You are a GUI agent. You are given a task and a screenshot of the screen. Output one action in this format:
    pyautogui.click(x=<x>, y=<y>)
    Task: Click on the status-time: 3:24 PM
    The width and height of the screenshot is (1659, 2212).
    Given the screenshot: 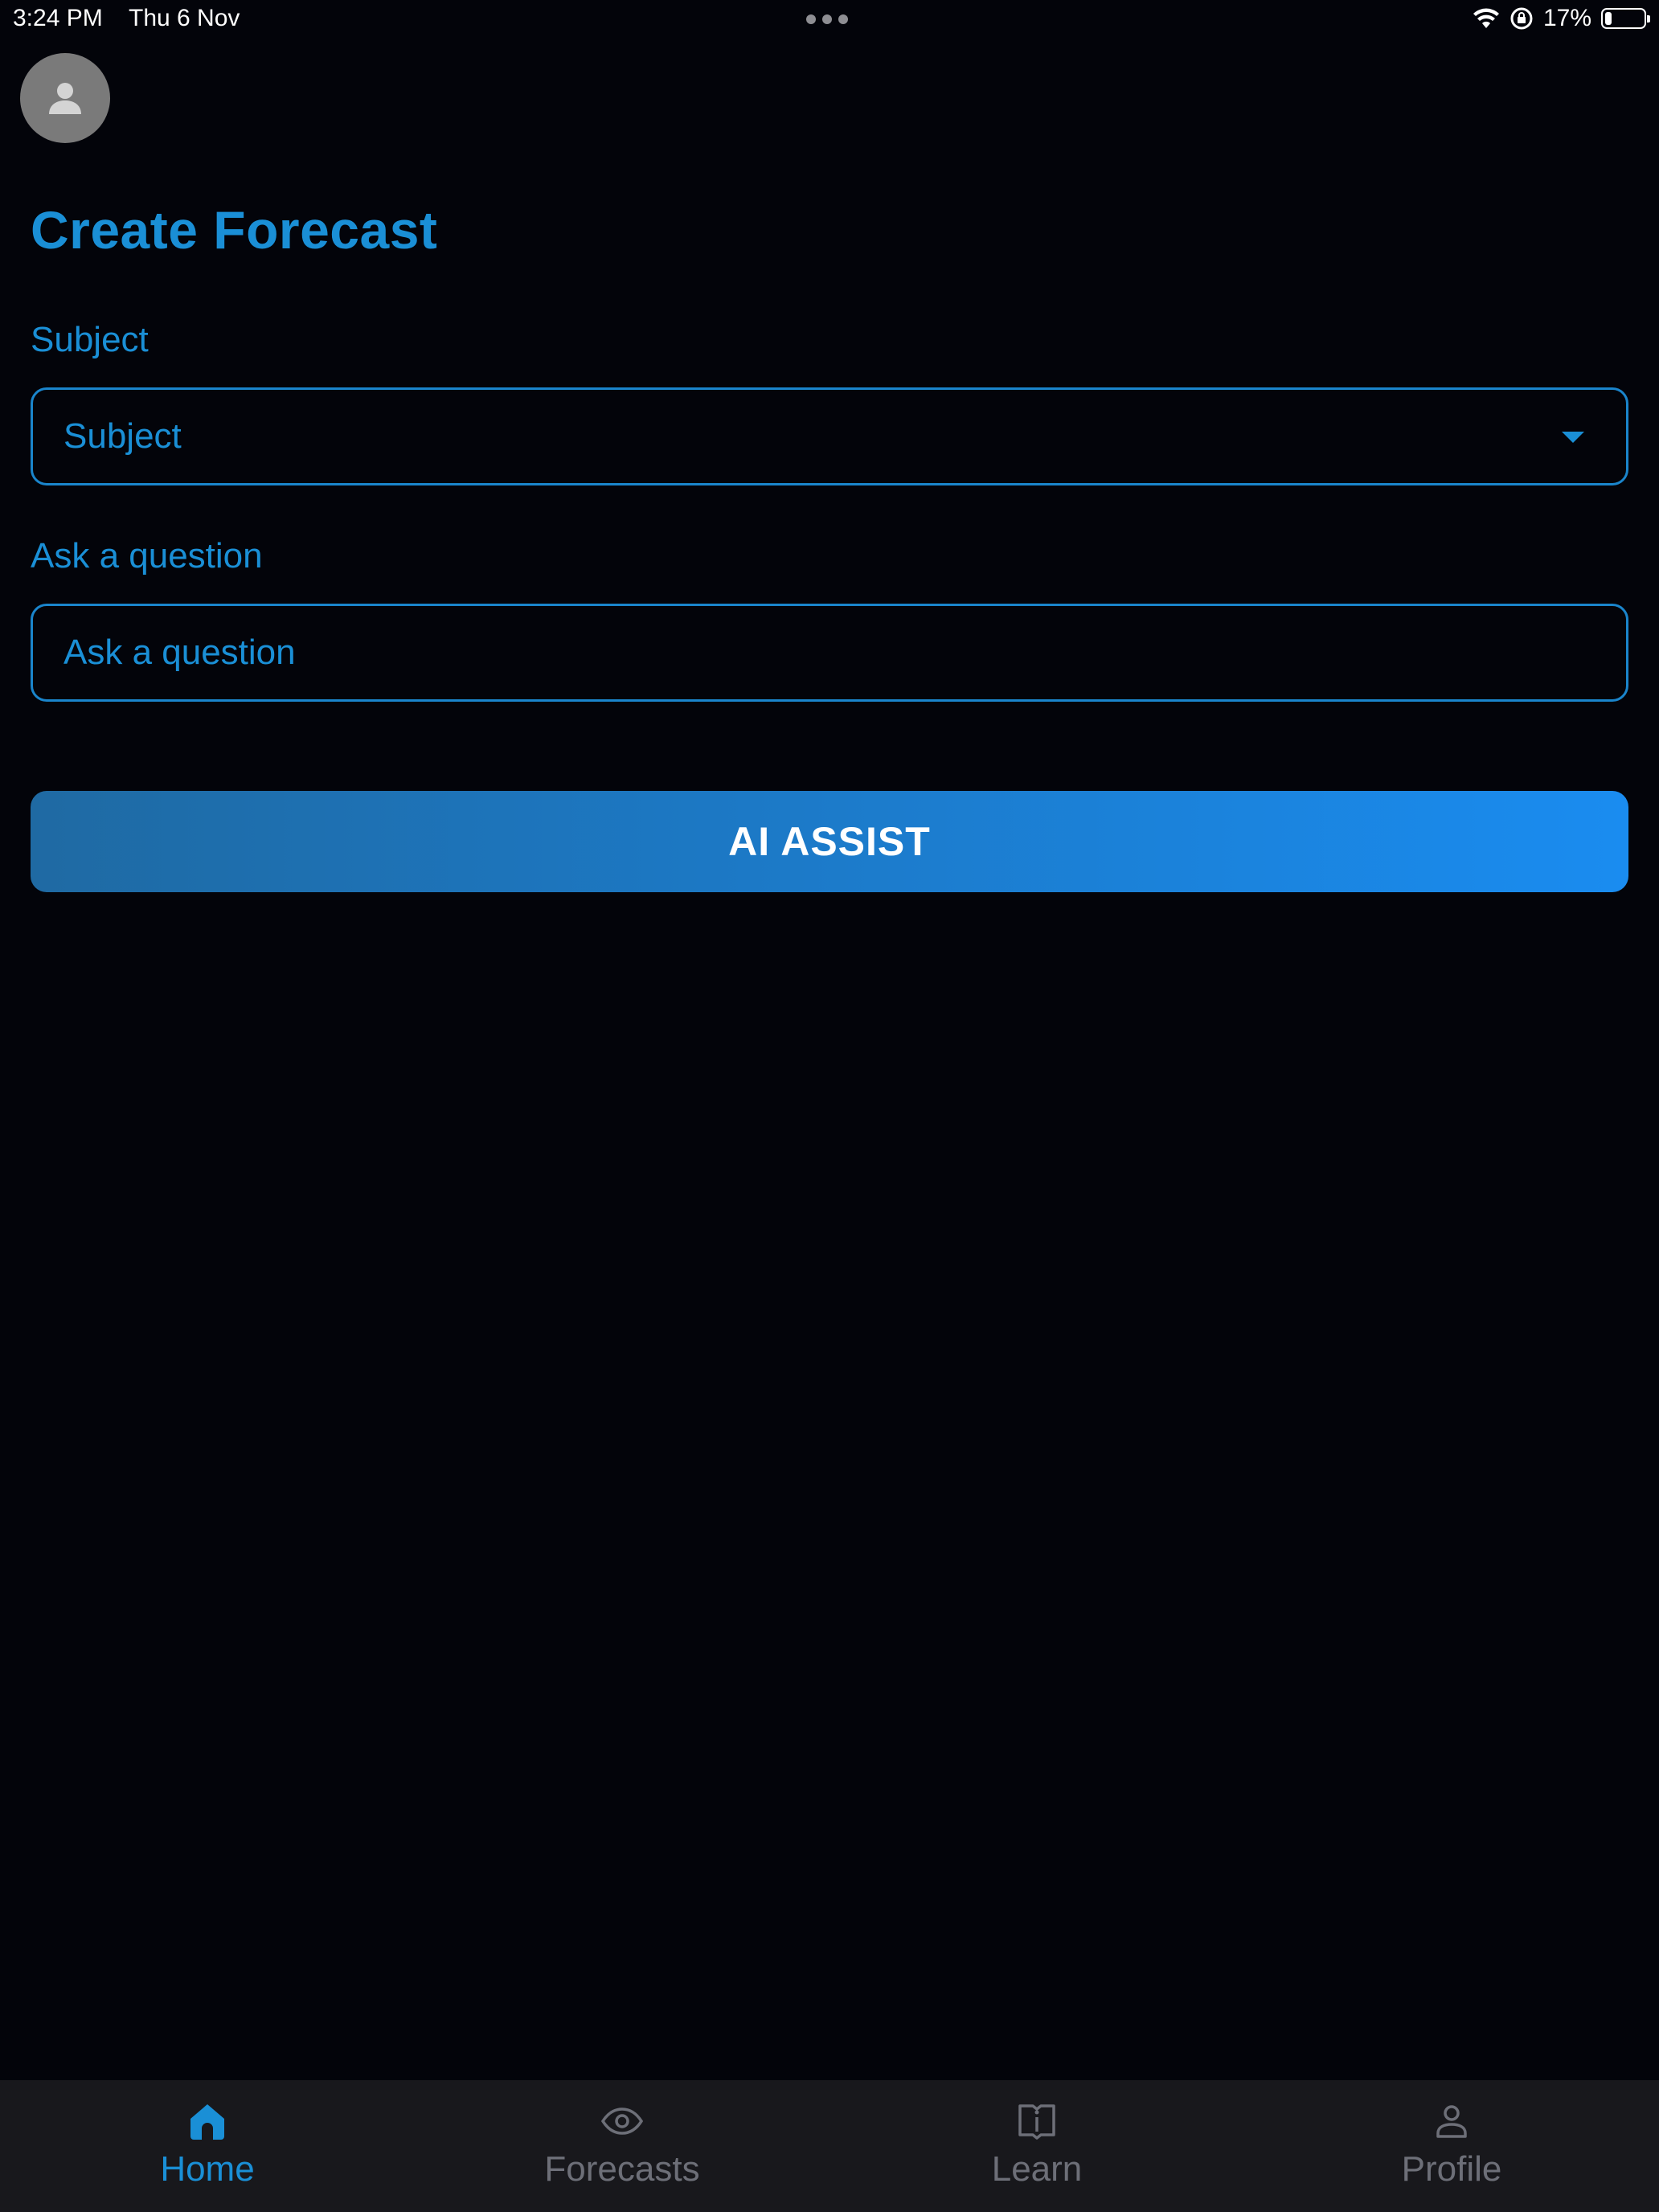 What is the action you would take?
    pyautogui.click(x=58, y=18)
    